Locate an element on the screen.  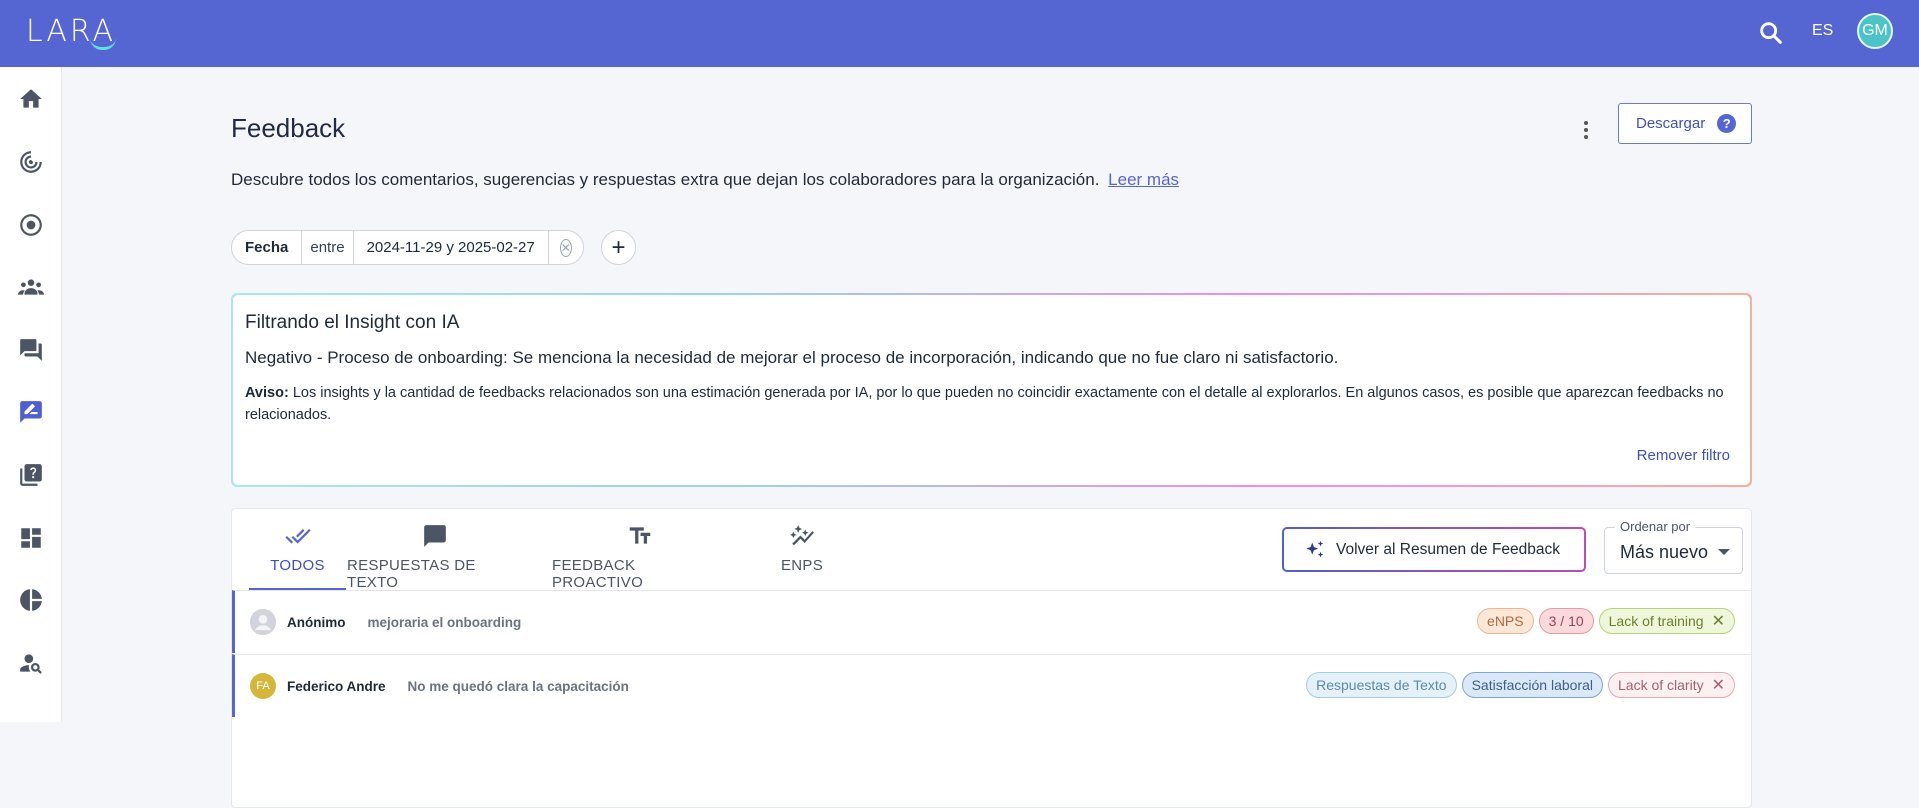
sort-select: Ordenar por Más nuevo is located at coordinates (1673, 546).